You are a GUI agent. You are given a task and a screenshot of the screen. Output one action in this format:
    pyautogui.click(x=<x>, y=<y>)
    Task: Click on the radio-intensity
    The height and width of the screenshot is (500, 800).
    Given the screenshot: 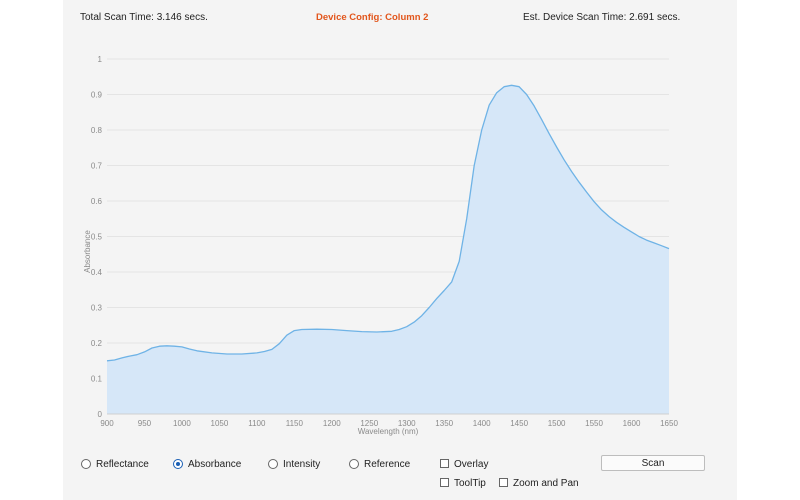 What is the action you would take?
    pyautogui.click(x=273, y=464)
    